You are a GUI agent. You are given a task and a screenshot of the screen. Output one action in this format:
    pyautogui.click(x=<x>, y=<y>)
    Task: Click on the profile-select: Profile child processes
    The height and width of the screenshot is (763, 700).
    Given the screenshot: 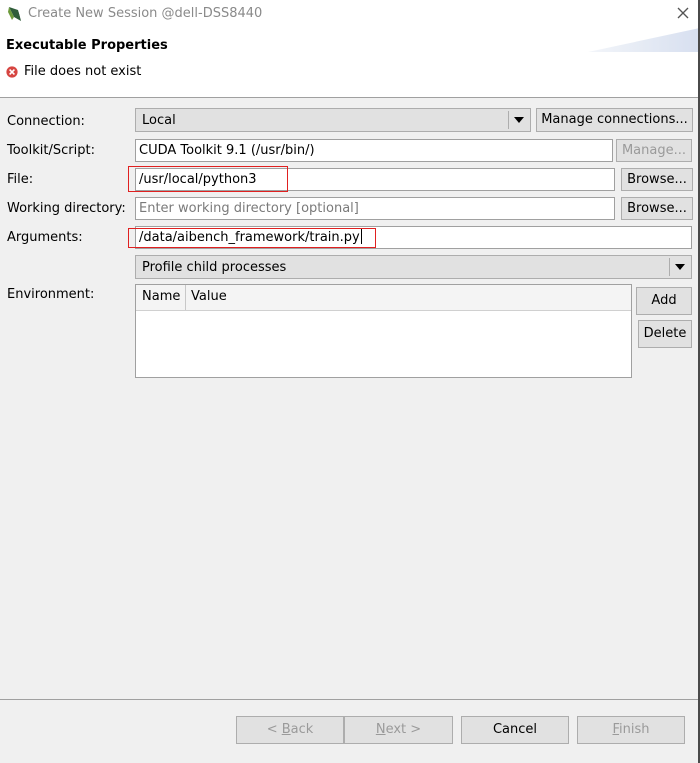 What is the action you would take?
    pyautogui.click(x=413, y=267)
    